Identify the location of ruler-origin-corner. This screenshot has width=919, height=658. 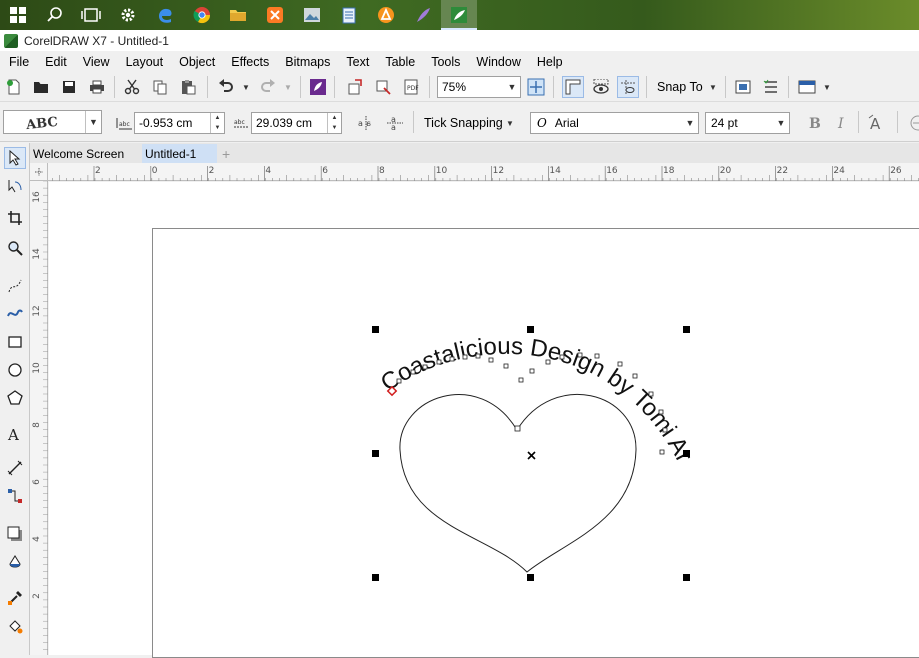
(39, 172).